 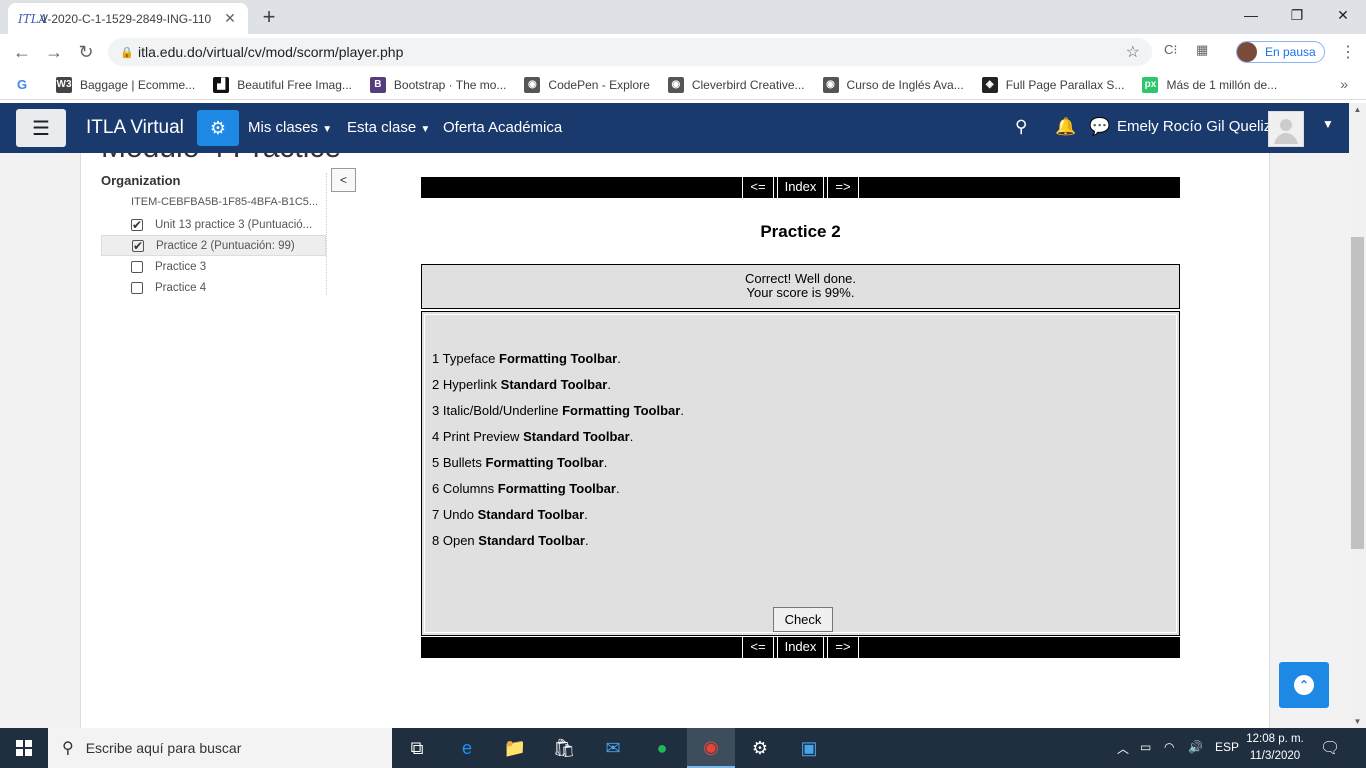 I want to click on chrome-icon: ◉, so click(x=711, y=748).